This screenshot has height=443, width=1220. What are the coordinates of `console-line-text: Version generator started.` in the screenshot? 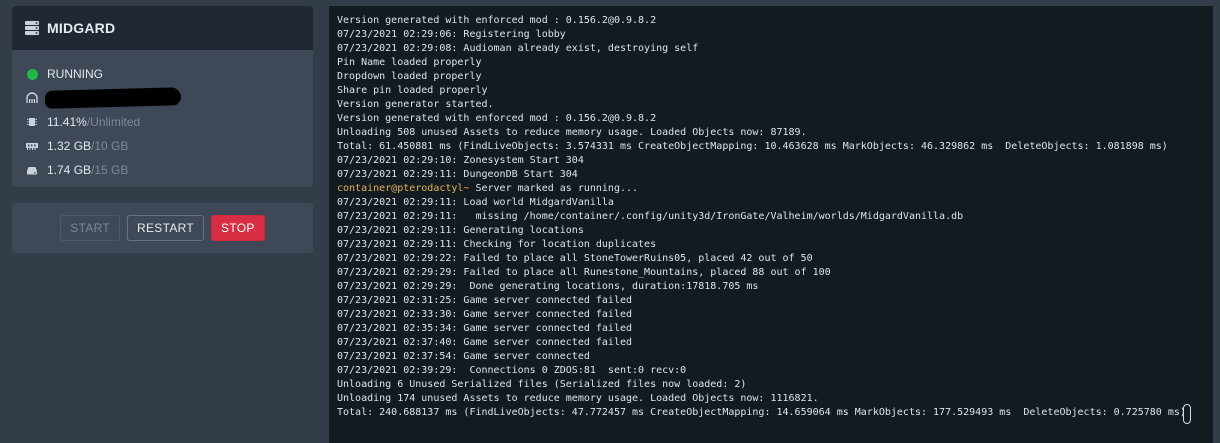 It's located at (415, 104).